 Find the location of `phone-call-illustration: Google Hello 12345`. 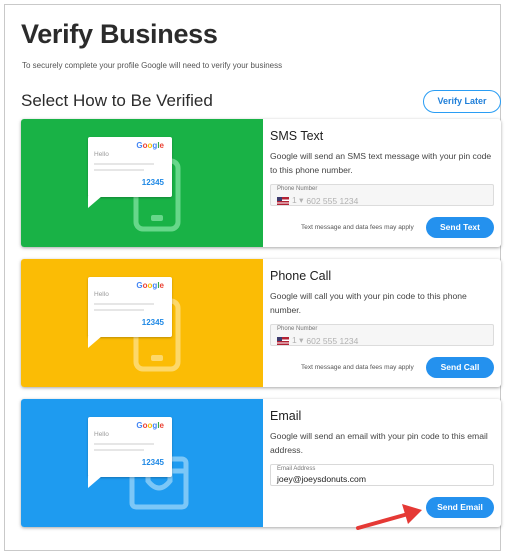

phone-call-illustration: Google Hello 12345 is located at coordinates (142, 323).